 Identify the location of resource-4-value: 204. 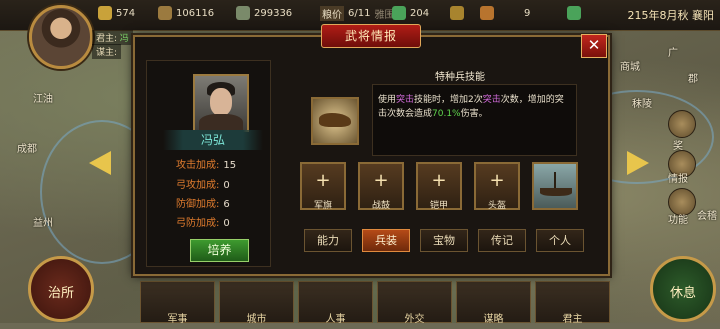
(420, 13).